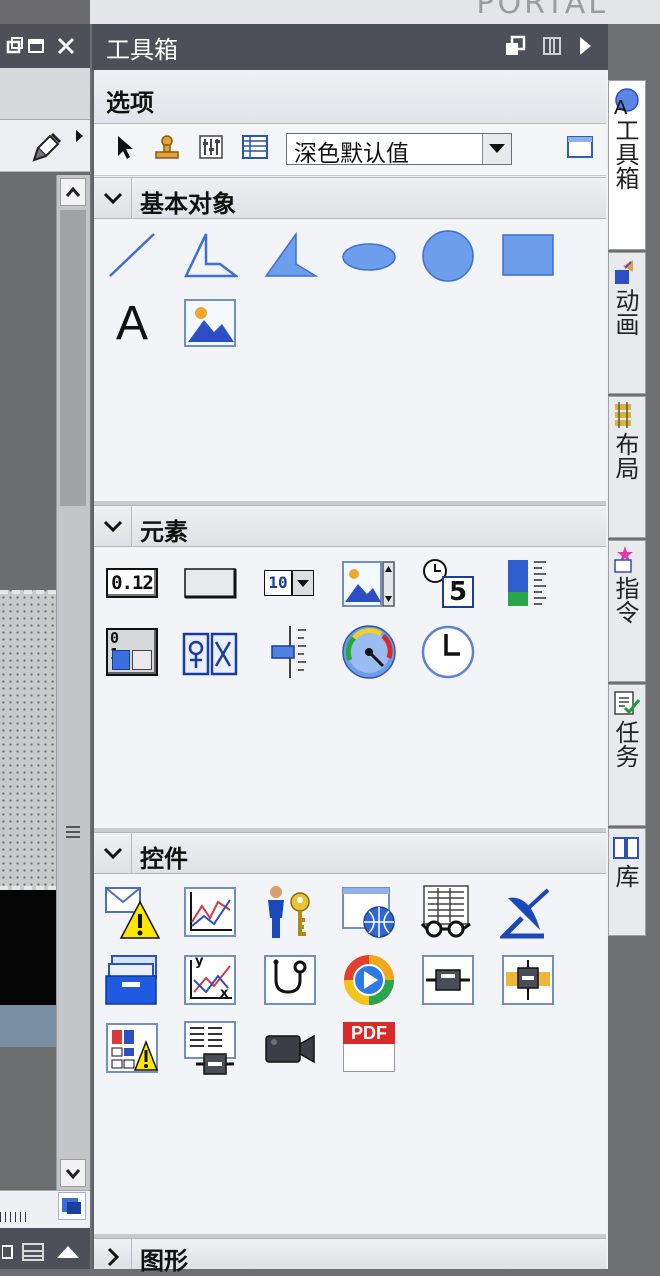 The width and height of the screenshot is (660, 1276). Describe the element at coordinates (132, 584) in the screenshot. I see `io-field-icon: 0.12` at that location.